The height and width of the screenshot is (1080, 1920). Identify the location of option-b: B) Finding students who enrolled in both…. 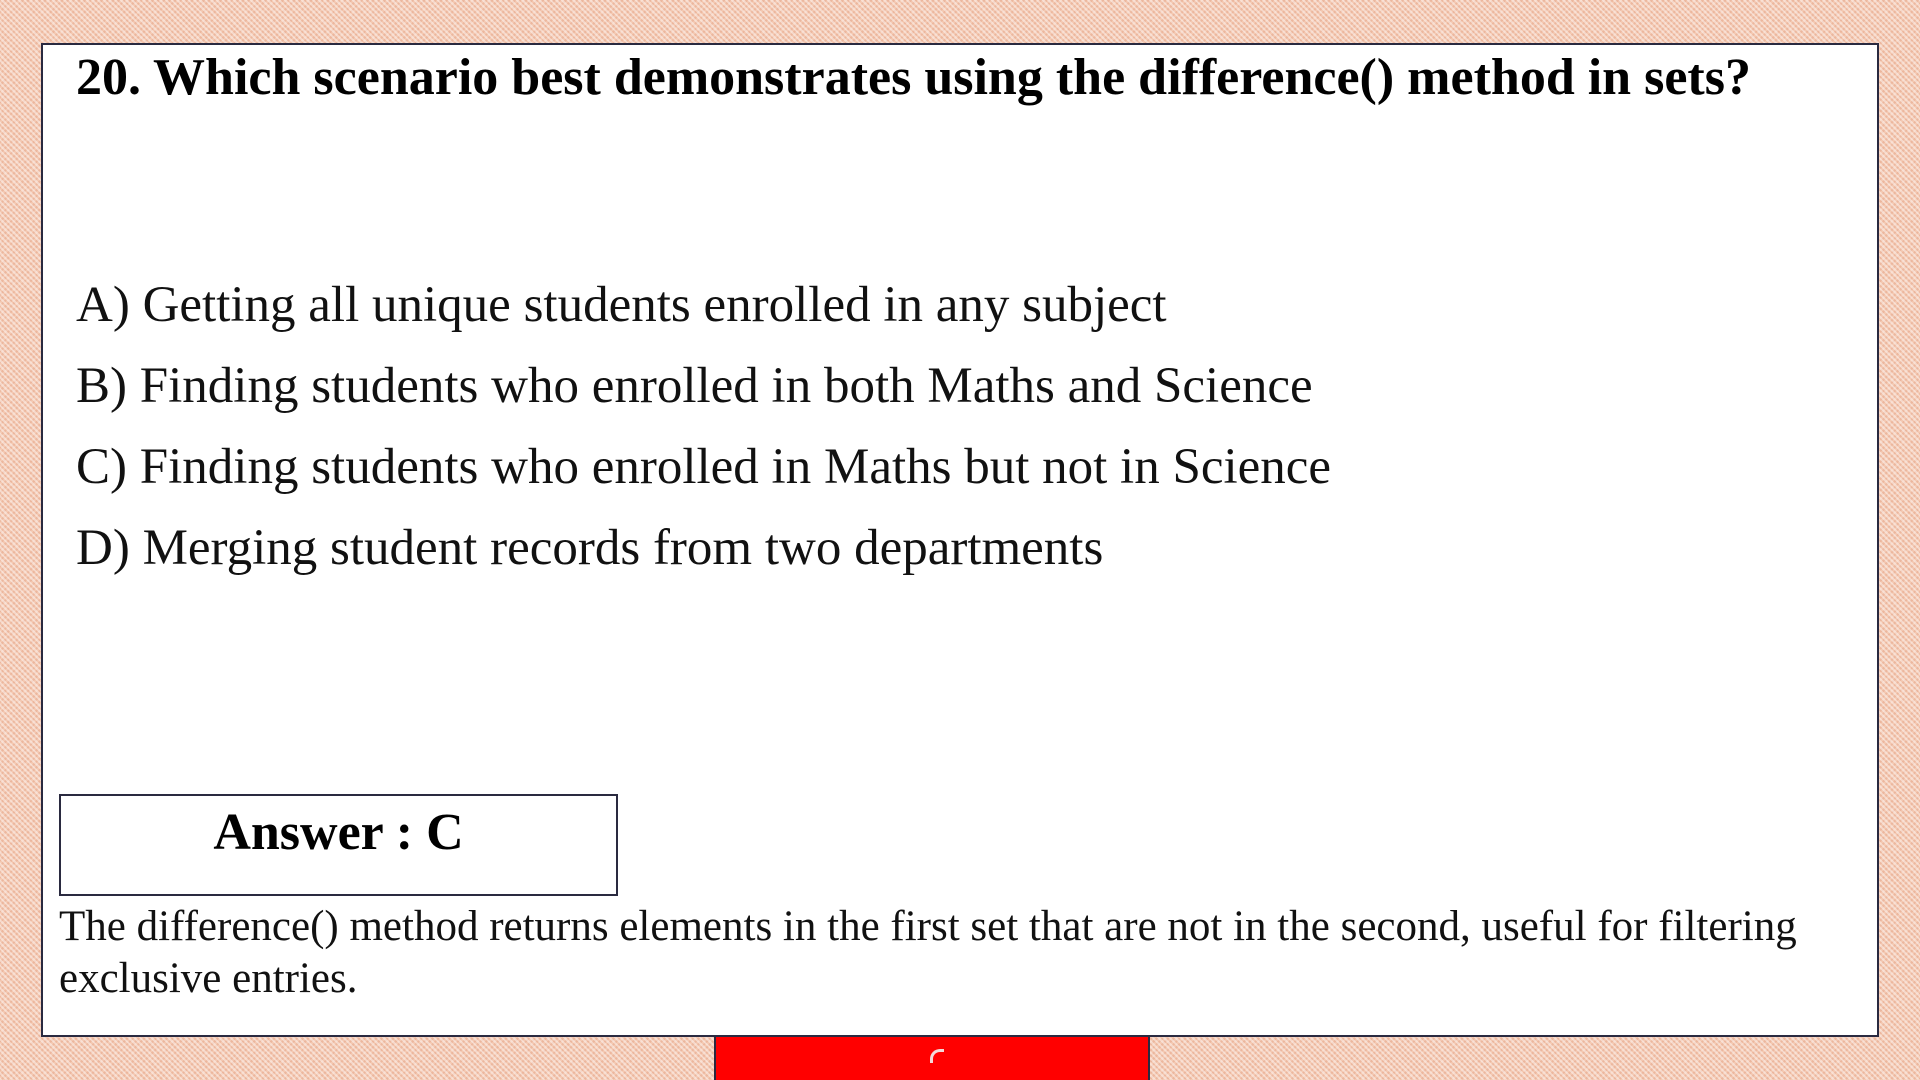
(694, 386).